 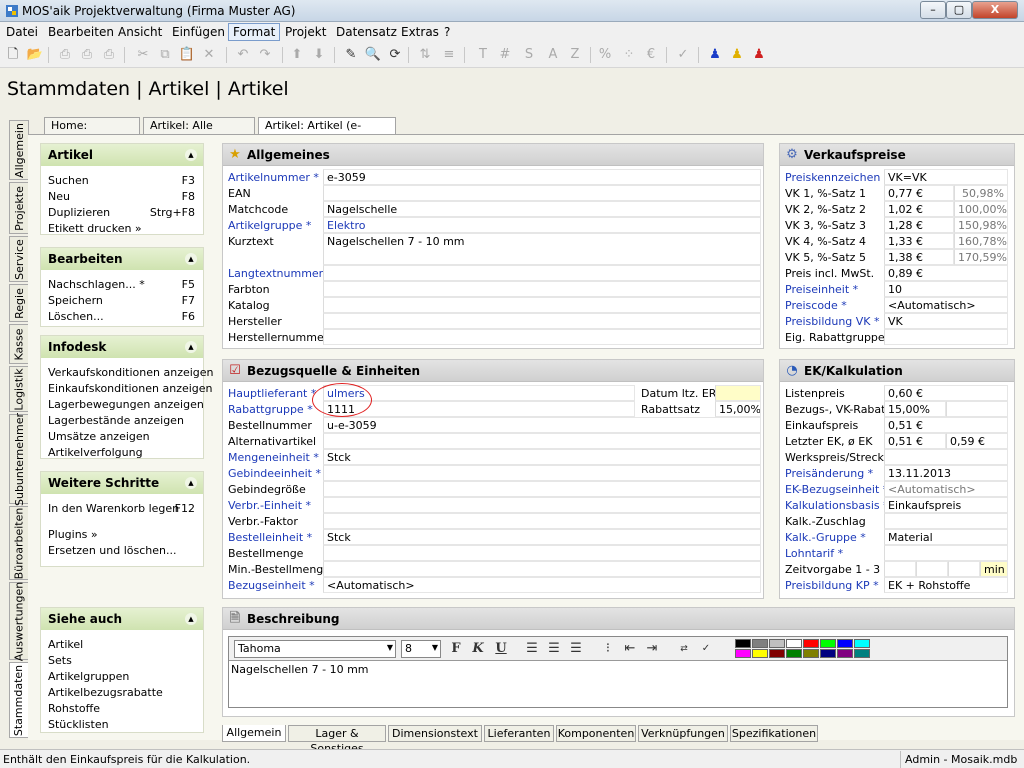 What do you see at coordinates (122, 708) in the screenshot?
I see `link-rohstoffe: Rohstoffe` at bounding box center [122, 708].